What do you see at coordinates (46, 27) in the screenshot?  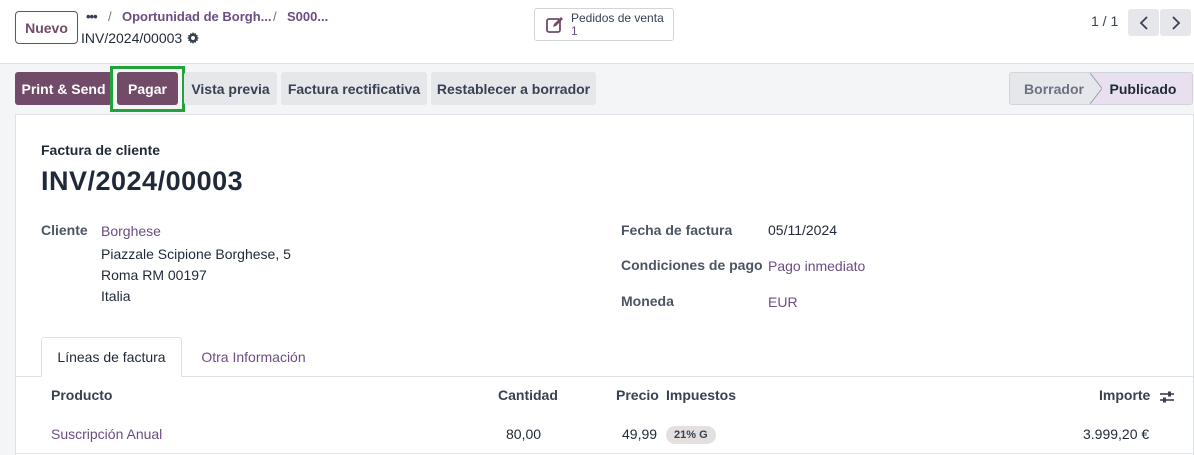 I see `new-button: Nuevo` at bounding box center [46, 27].